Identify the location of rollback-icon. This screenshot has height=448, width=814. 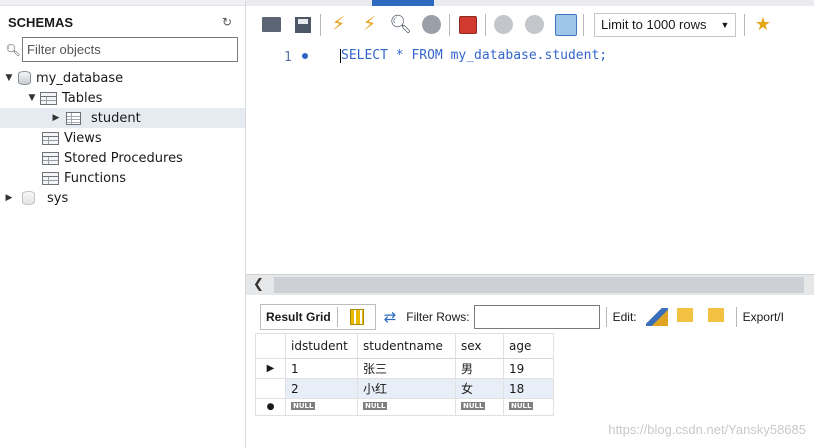
(534, 24).